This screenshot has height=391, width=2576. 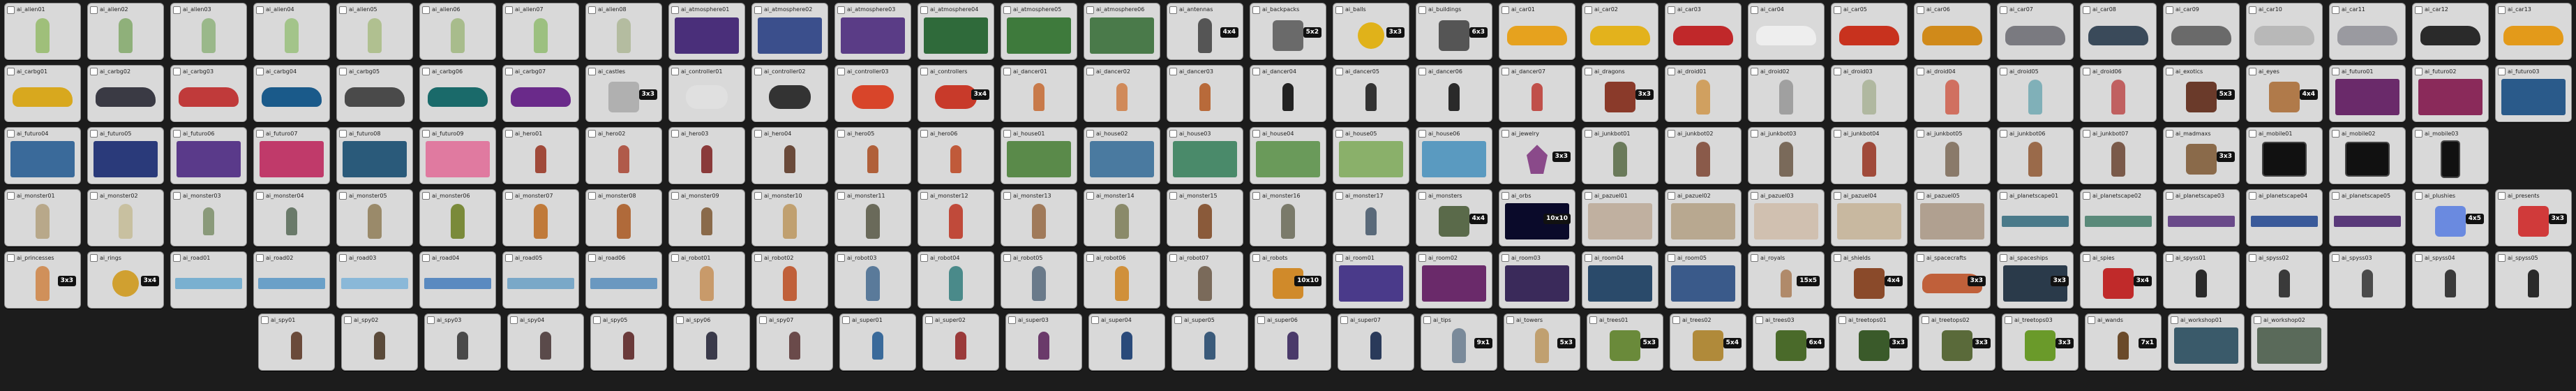 What do you see at coordinates (2201, 155) in the screenshot?
I see `asset-tile: ai_madmaxs 3x3` at bounding box center [2201, 155].